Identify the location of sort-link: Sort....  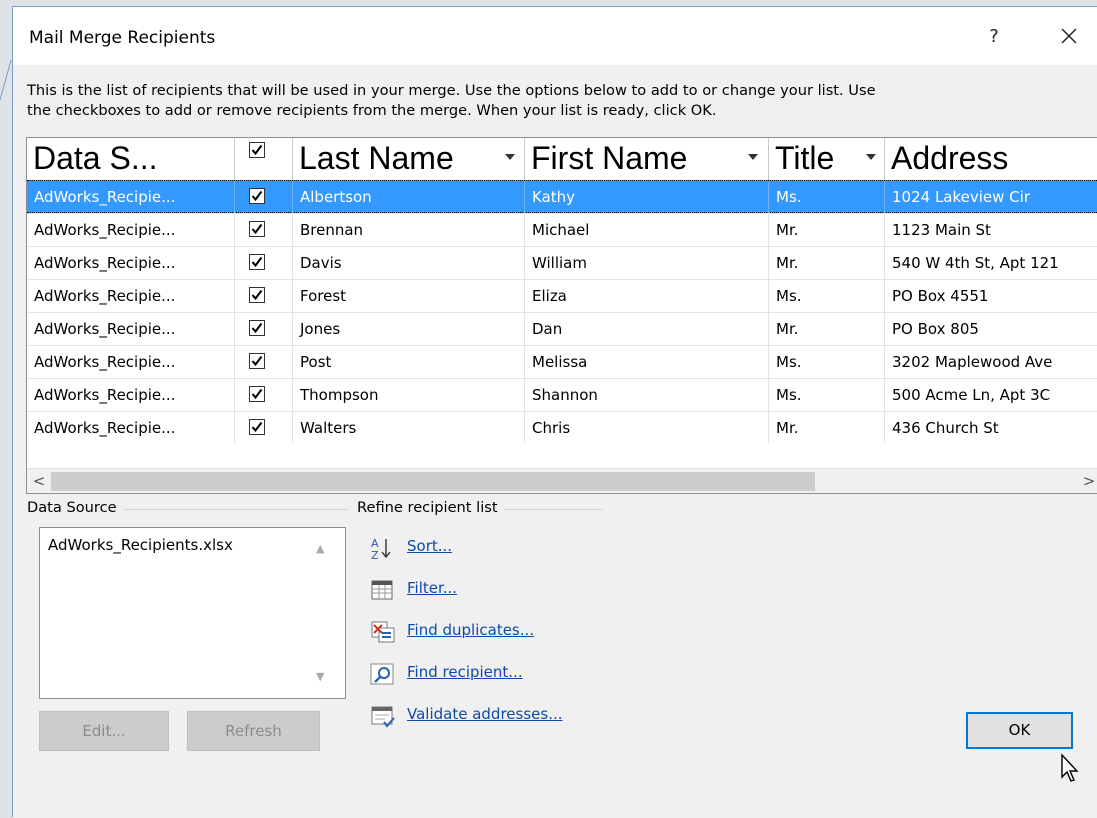
(429, 546).